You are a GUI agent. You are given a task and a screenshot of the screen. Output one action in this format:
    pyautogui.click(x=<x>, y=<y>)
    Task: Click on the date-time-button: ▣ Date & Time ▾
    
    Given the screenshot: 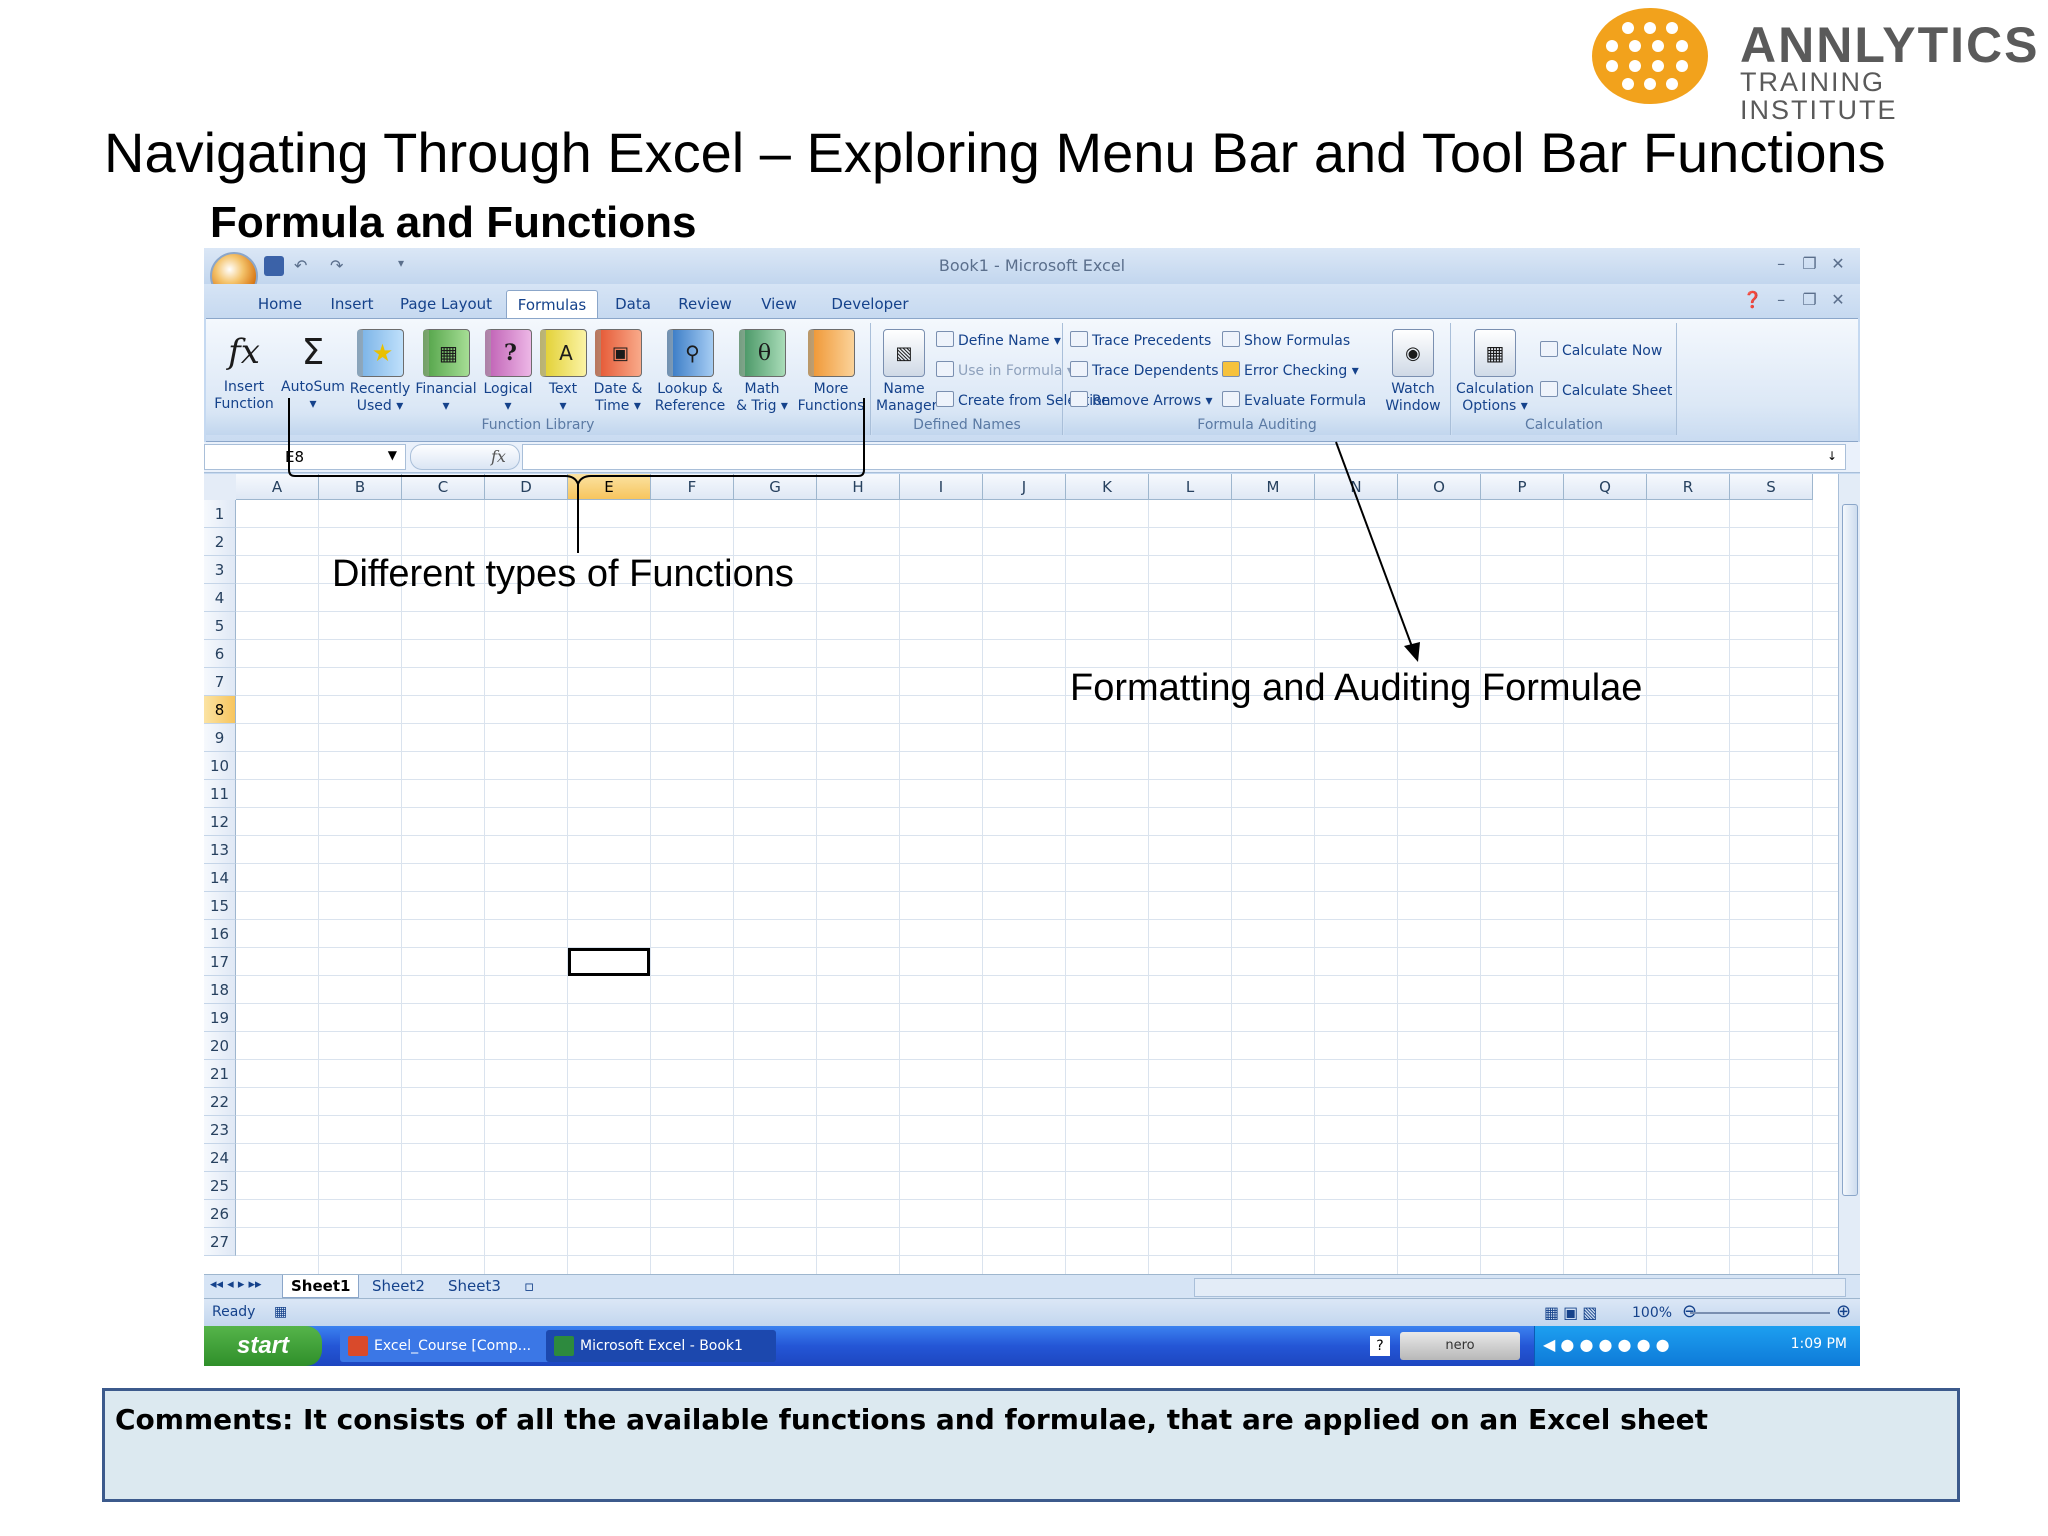 What is the action you would take?
    pyautogui.click(x=618, y=372)
    